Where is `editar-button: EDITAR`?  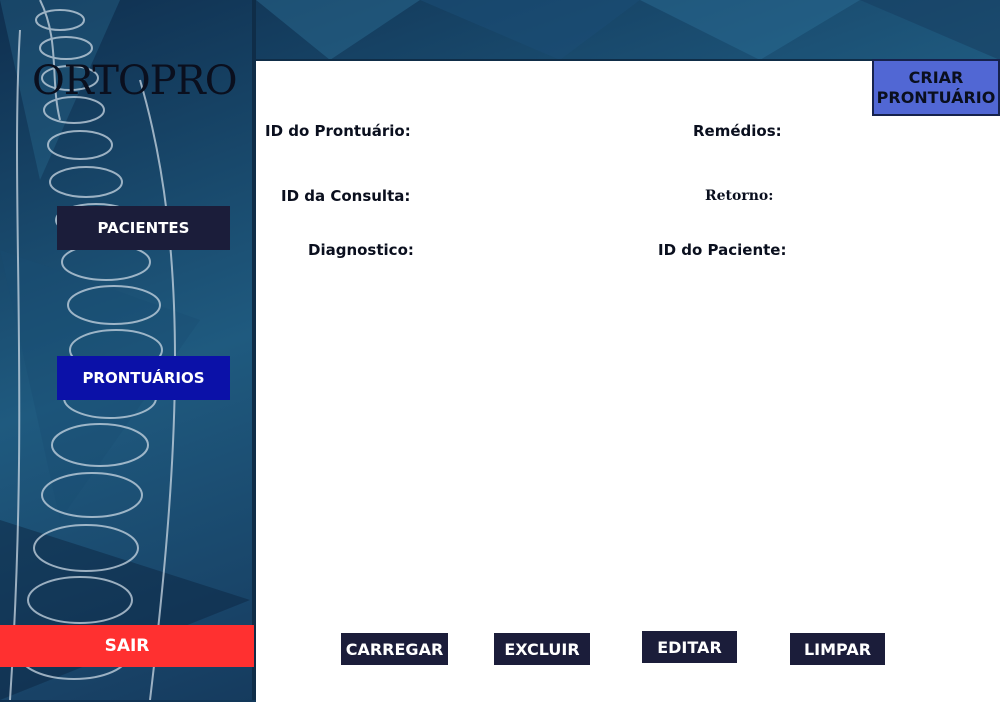 editar-button: EDITAR is located at coordinates (689, 647).